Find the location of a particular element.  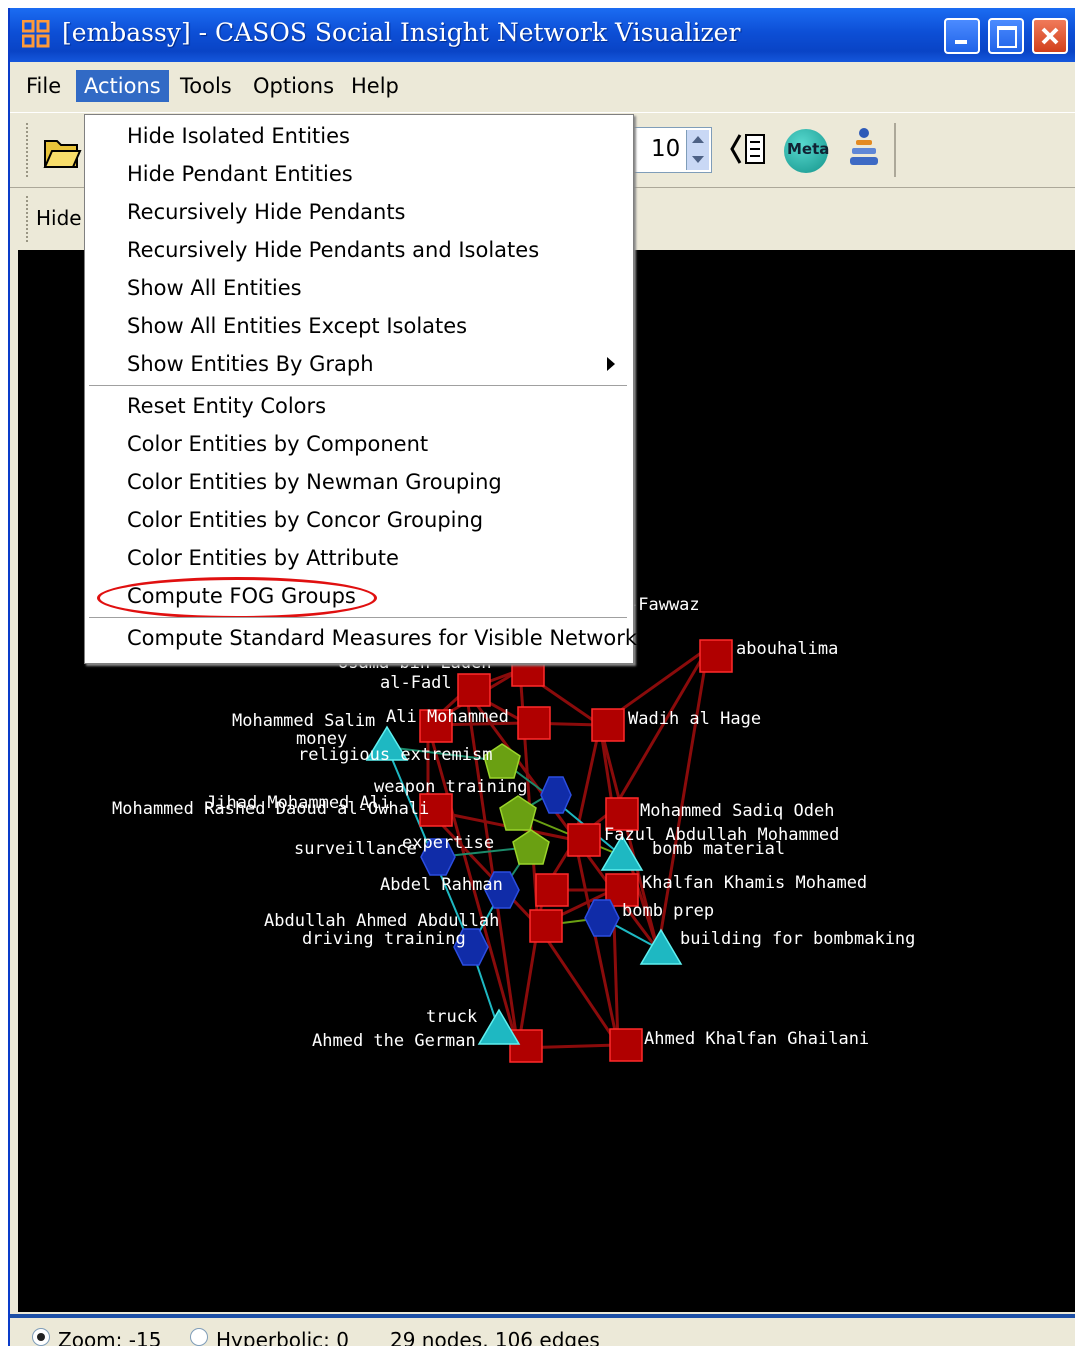

menu-item-label: Color Entities by Attribute is located at coordinates (263, 558).